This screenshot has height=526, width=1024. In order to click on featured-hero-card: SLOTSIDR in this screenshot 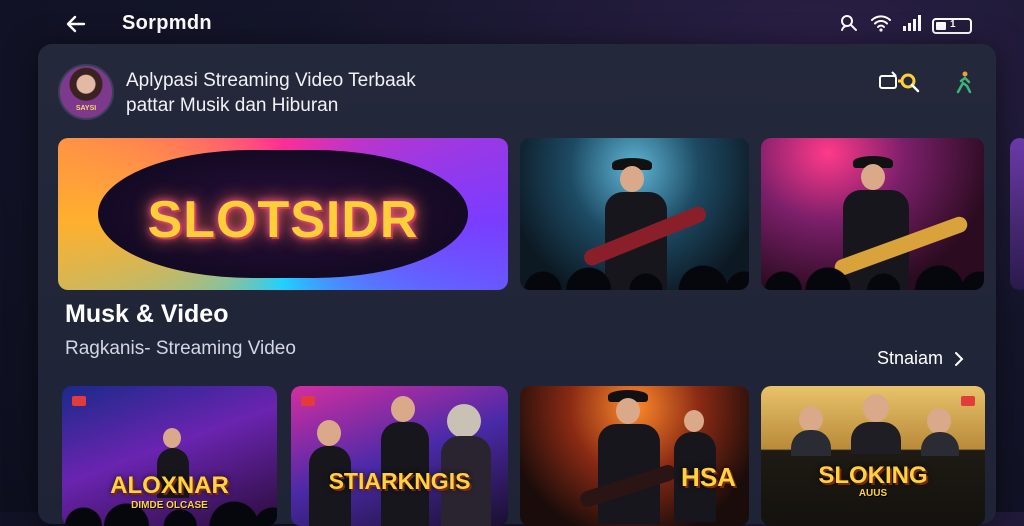, I will do `click(283, 214)`.